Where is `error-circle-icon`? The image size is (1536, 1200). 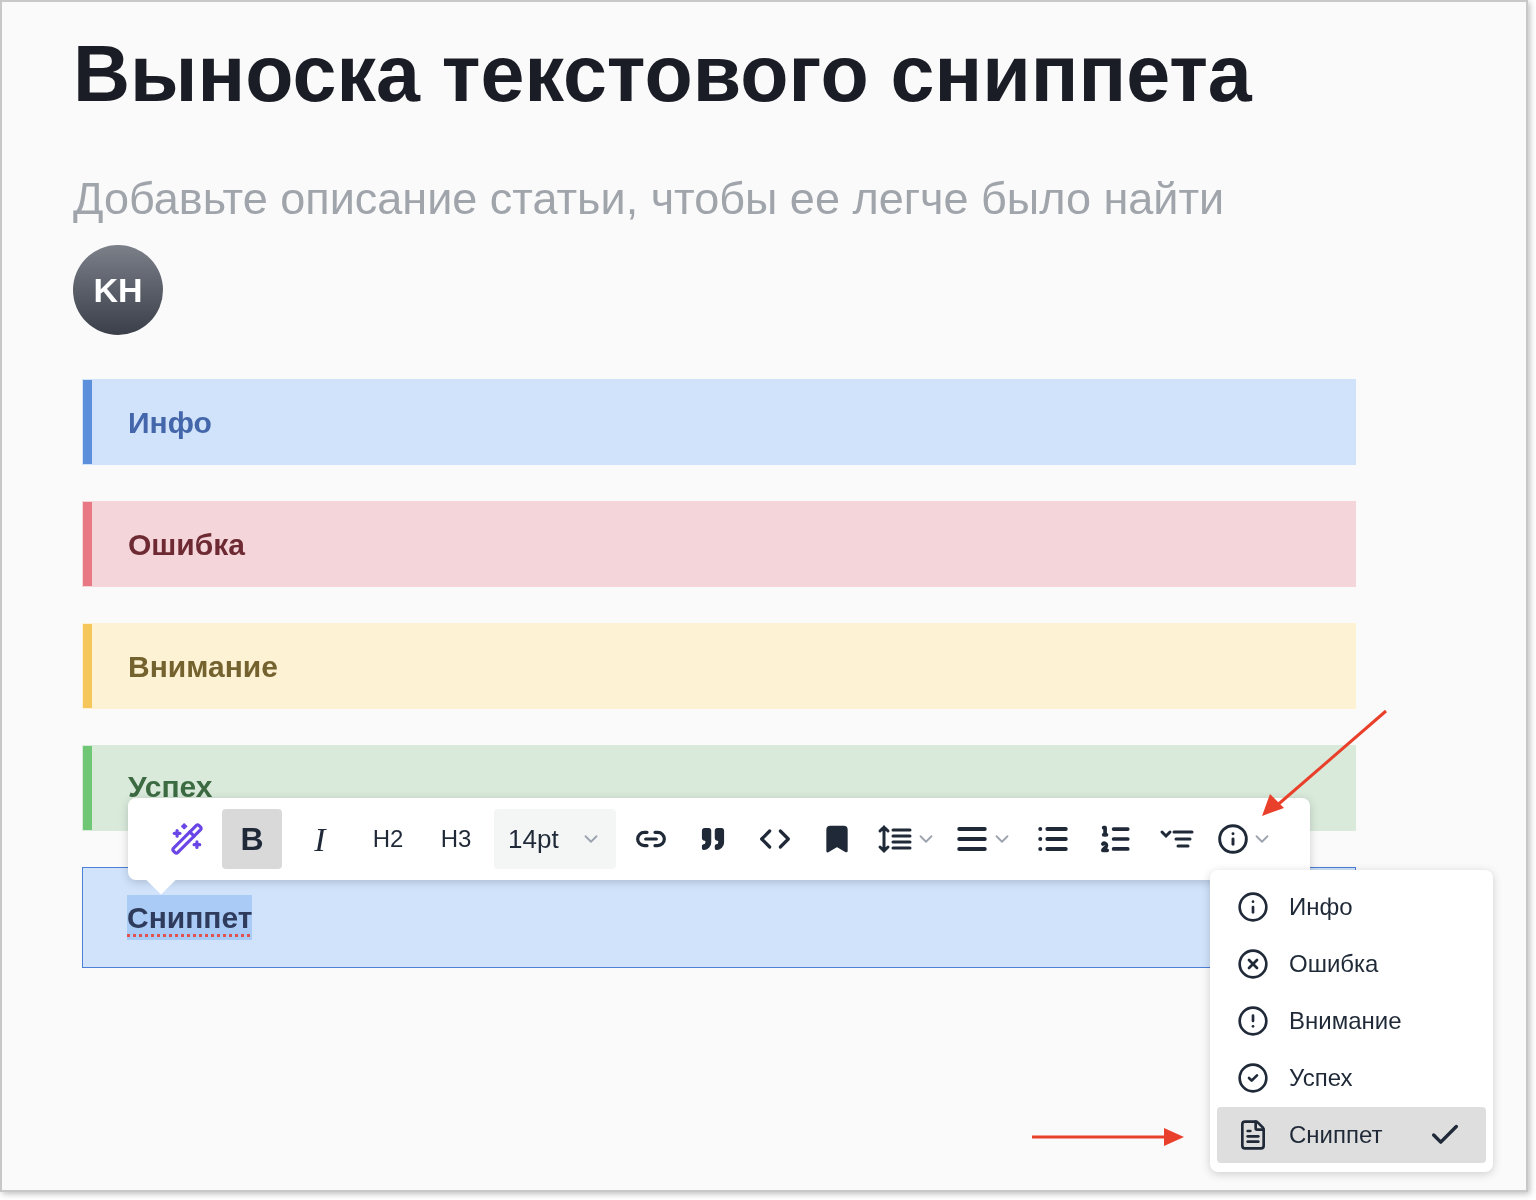
error-circle-icon is located at coordinates (1253, 964).